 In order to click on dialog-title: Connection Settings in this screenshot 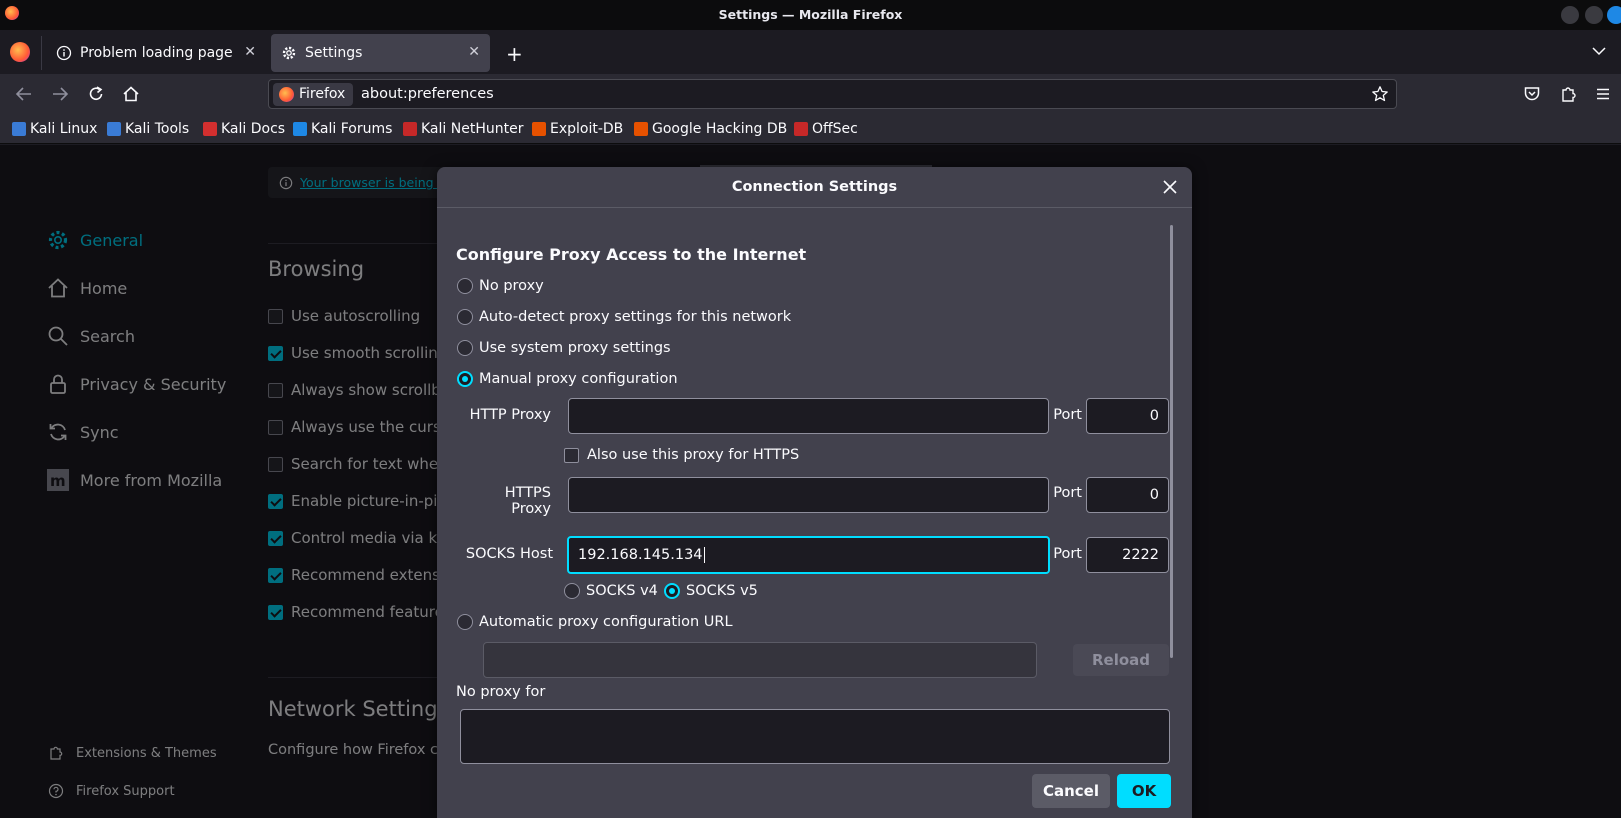, I will do `click(814, 187)`.